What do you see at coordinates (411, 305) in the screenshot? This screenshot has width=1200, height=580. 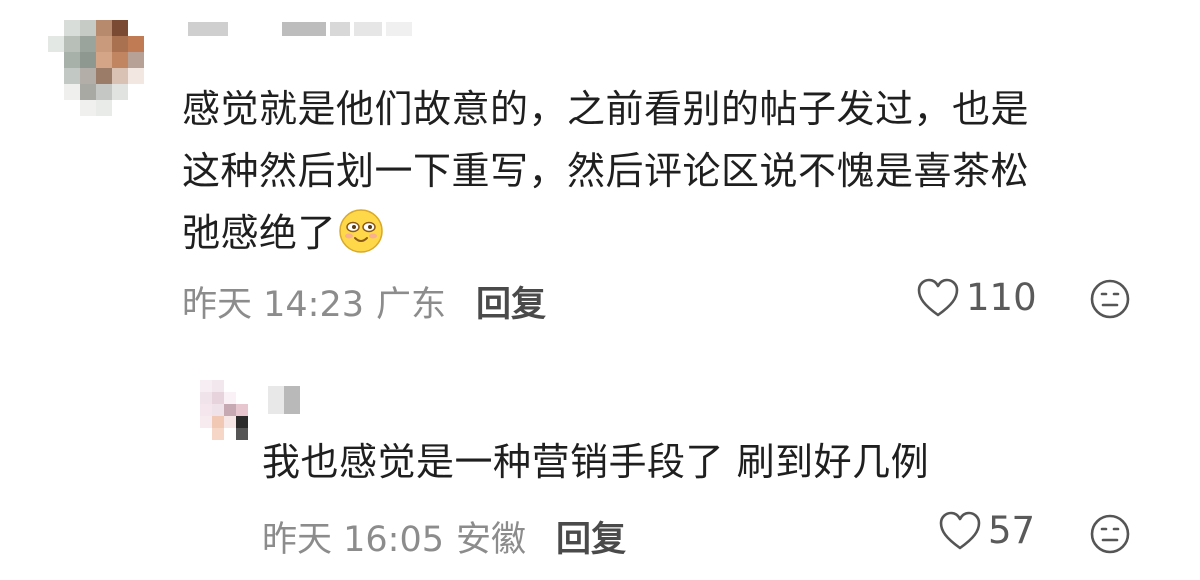 I see `location: 广东` at bounding box center [411, 305].